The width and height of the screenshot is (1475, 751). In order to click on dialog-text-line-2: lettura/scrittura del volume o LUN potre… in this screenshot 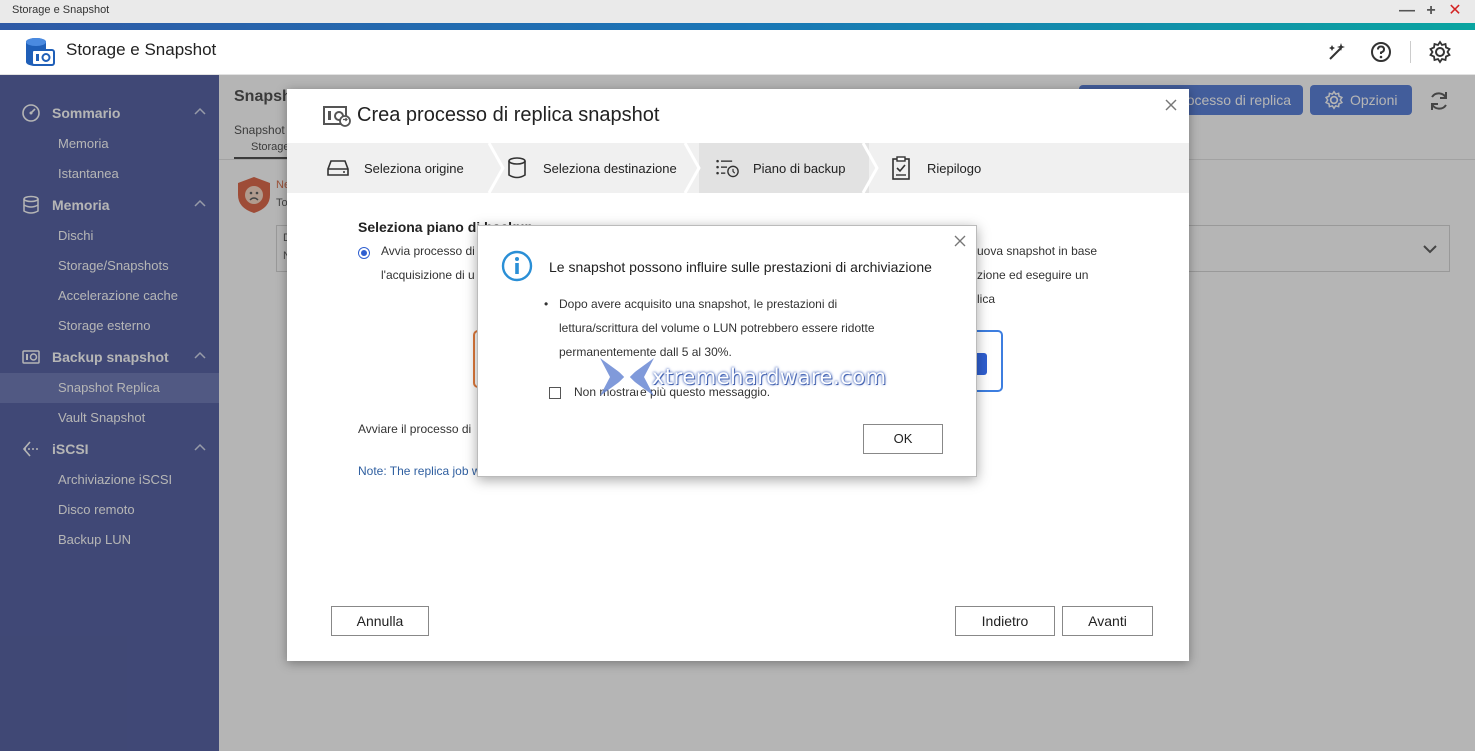, I will do `click(717, 328)`.